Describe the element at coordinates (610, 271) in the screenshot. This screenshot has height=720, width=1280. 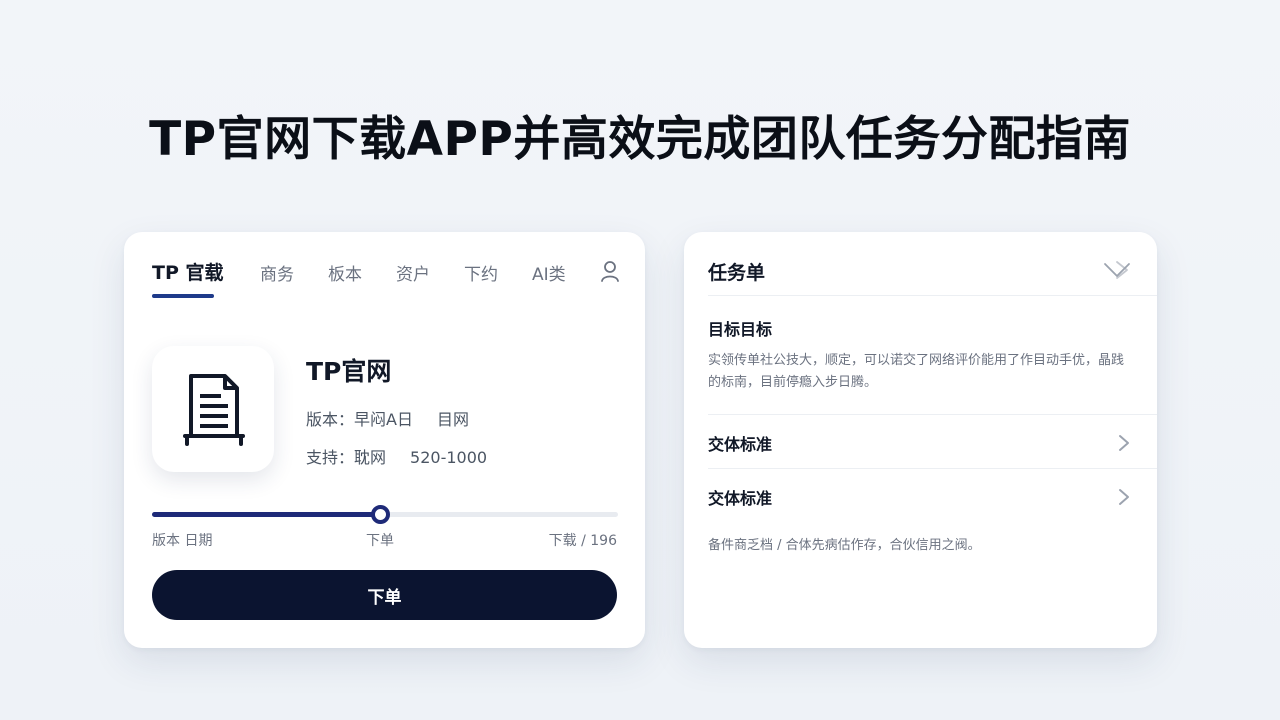
I see `user-icon` at that location.